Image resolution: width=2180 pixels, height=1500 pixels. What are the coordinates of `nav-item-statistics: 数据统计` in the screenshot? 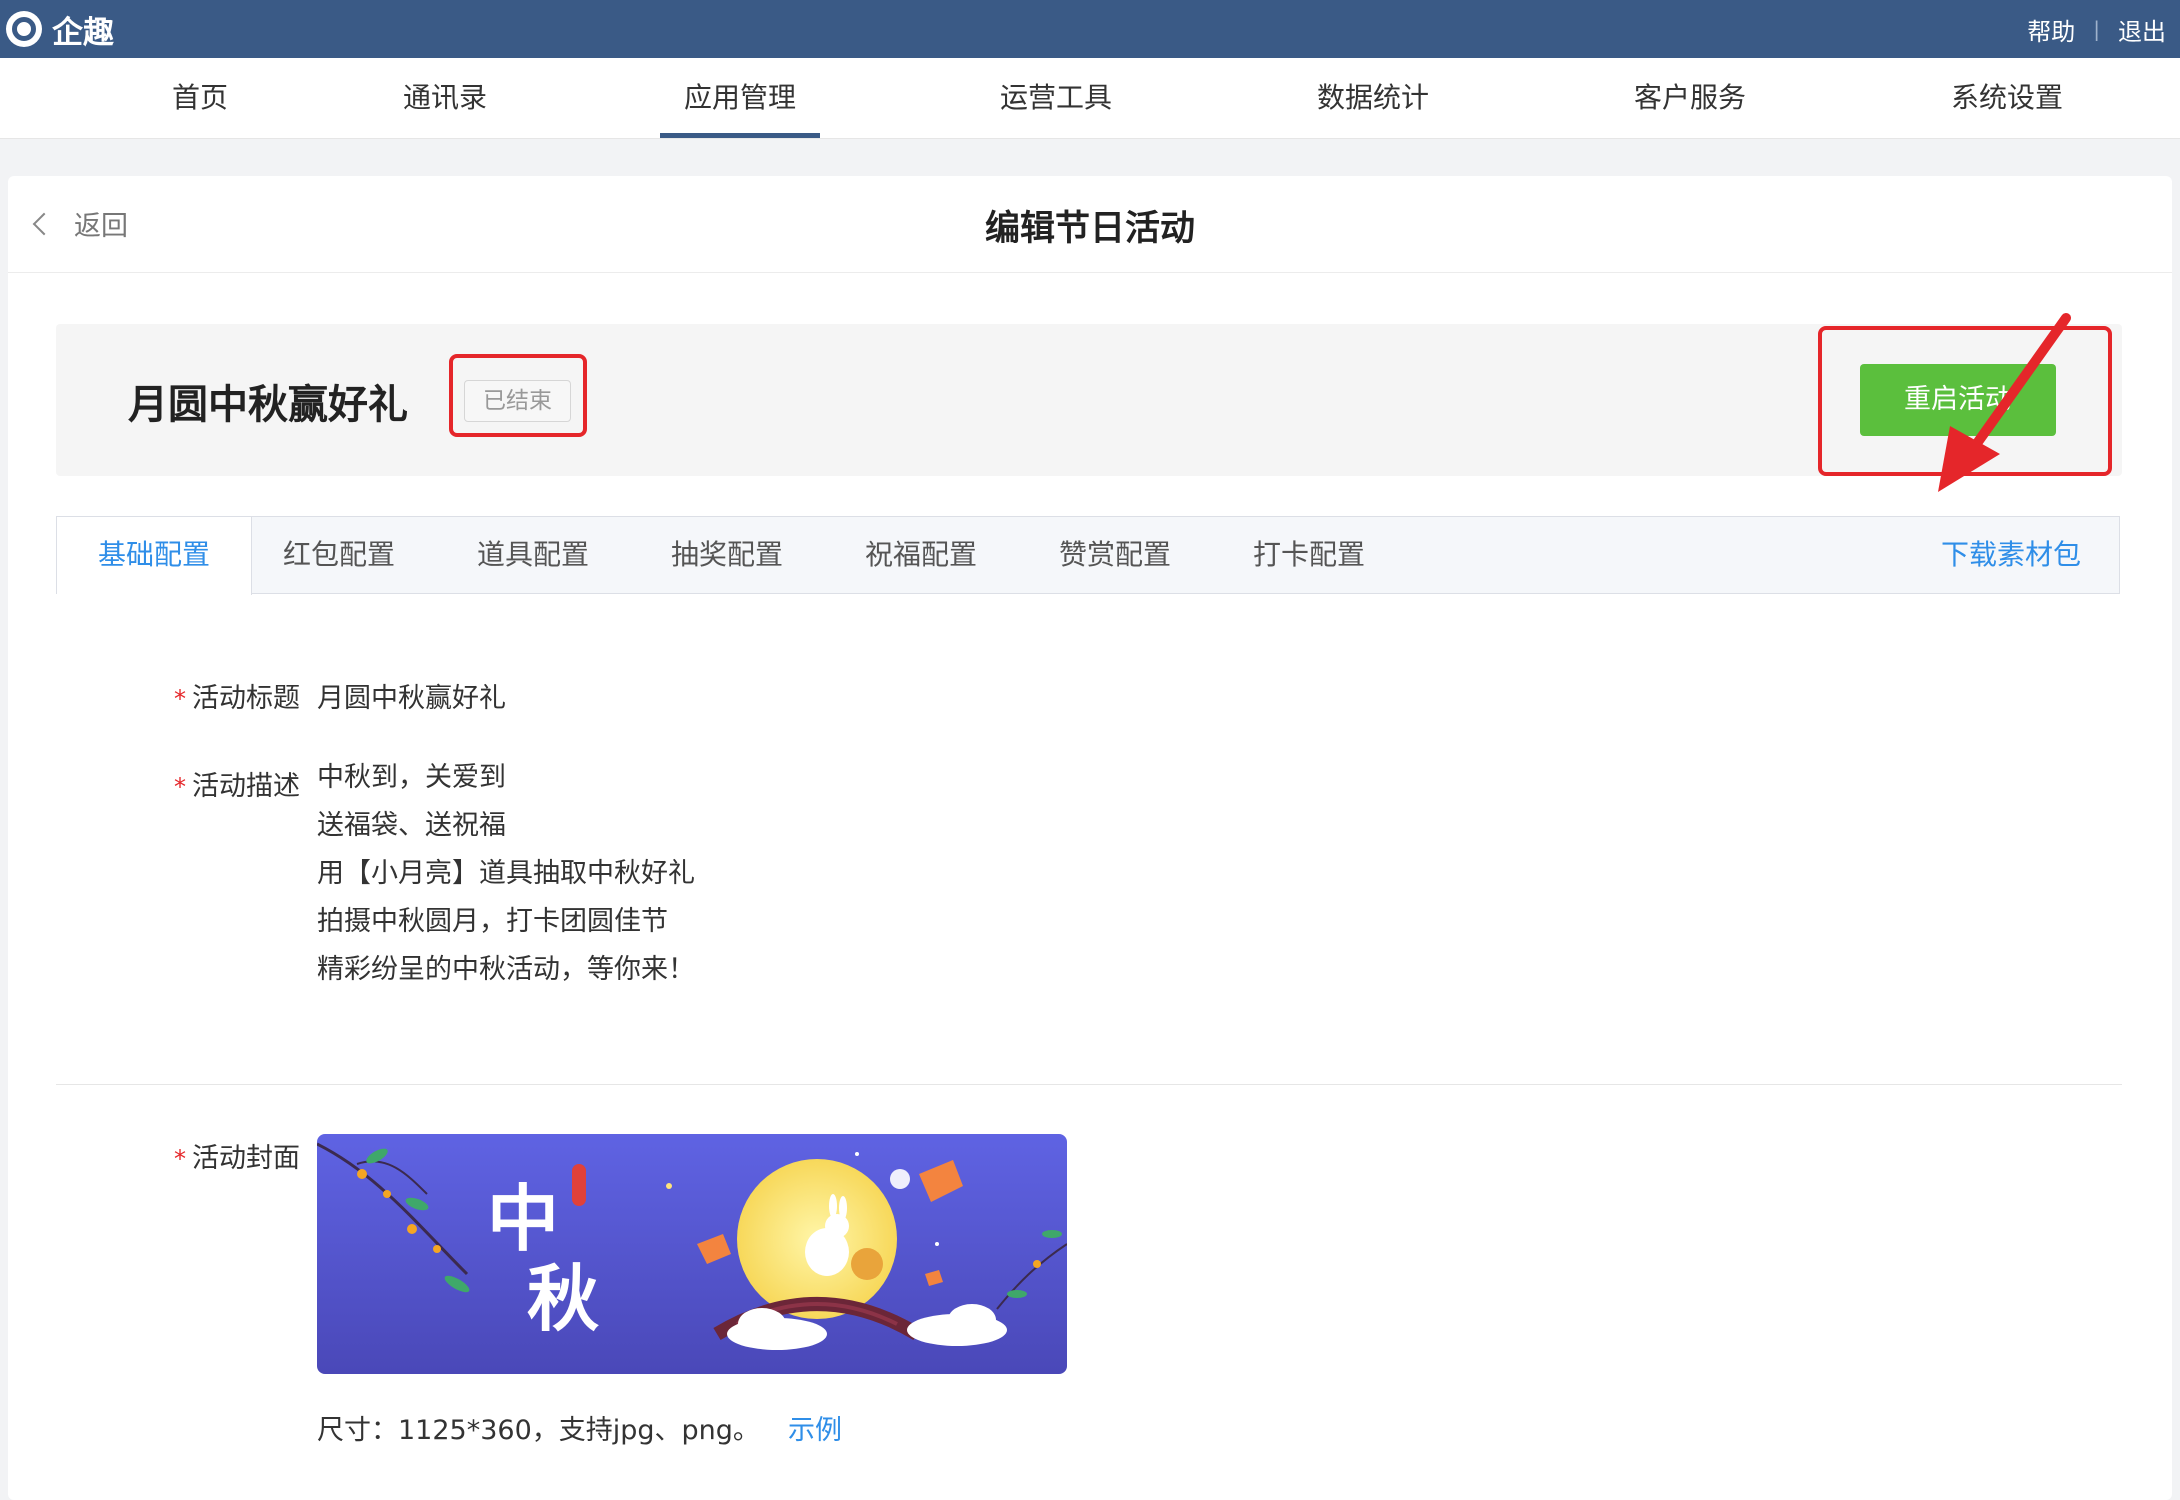 It's located at (1373, 98).